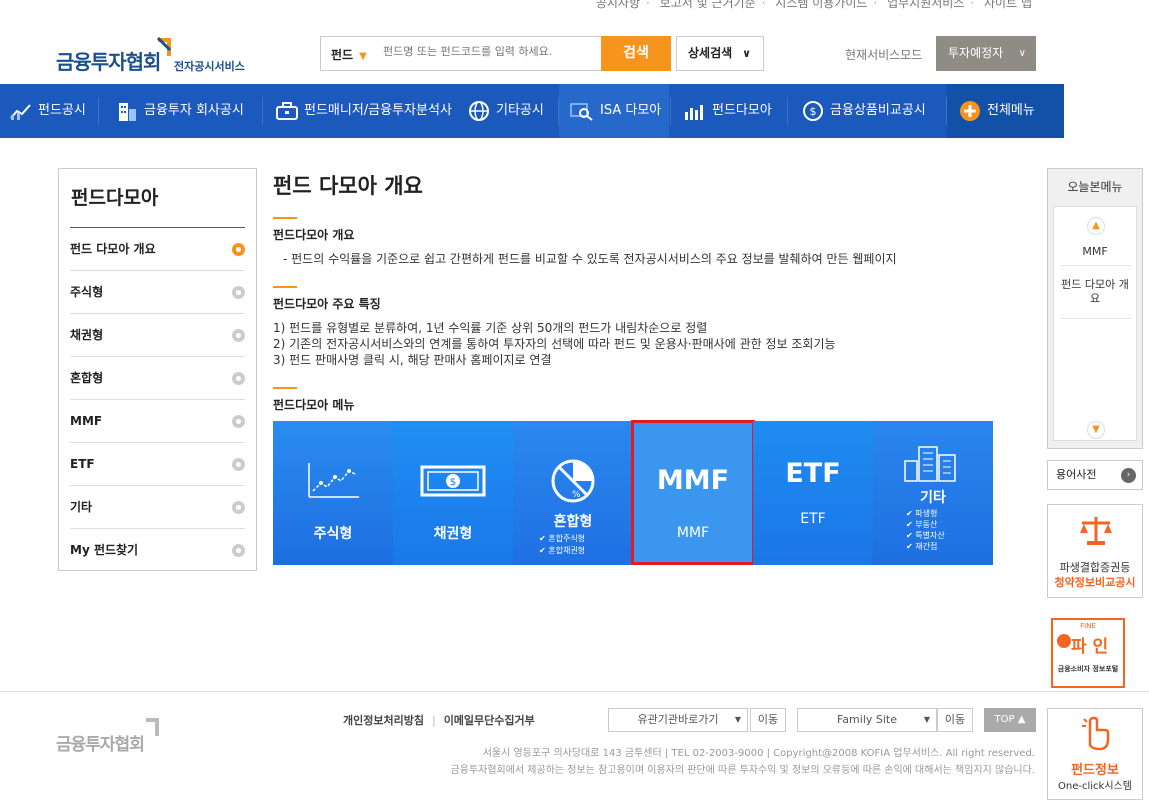 This screenshot has width=1149, height=804. I want to click on section-title-overview: 펀드다모아 개요, so click(314, 235).